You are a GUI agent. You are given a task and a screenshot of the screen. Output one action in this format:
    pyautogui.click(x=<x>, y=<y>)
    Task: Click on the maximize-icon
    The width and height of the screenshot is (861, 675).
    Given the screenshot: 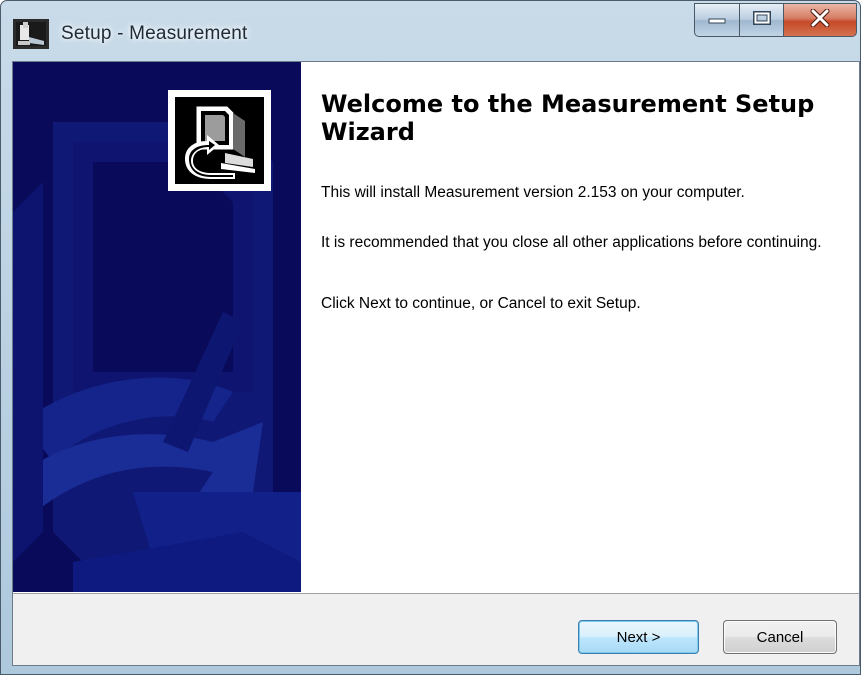 What is the action you would take?
    pyautogui.click(x=762, y=20)
    